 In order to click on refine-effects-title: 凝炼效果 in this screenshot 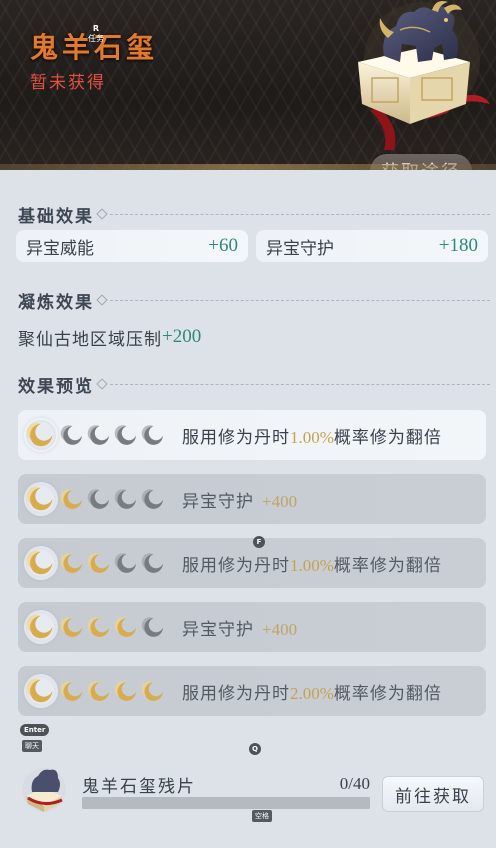, I will do `click(56, 302)`.